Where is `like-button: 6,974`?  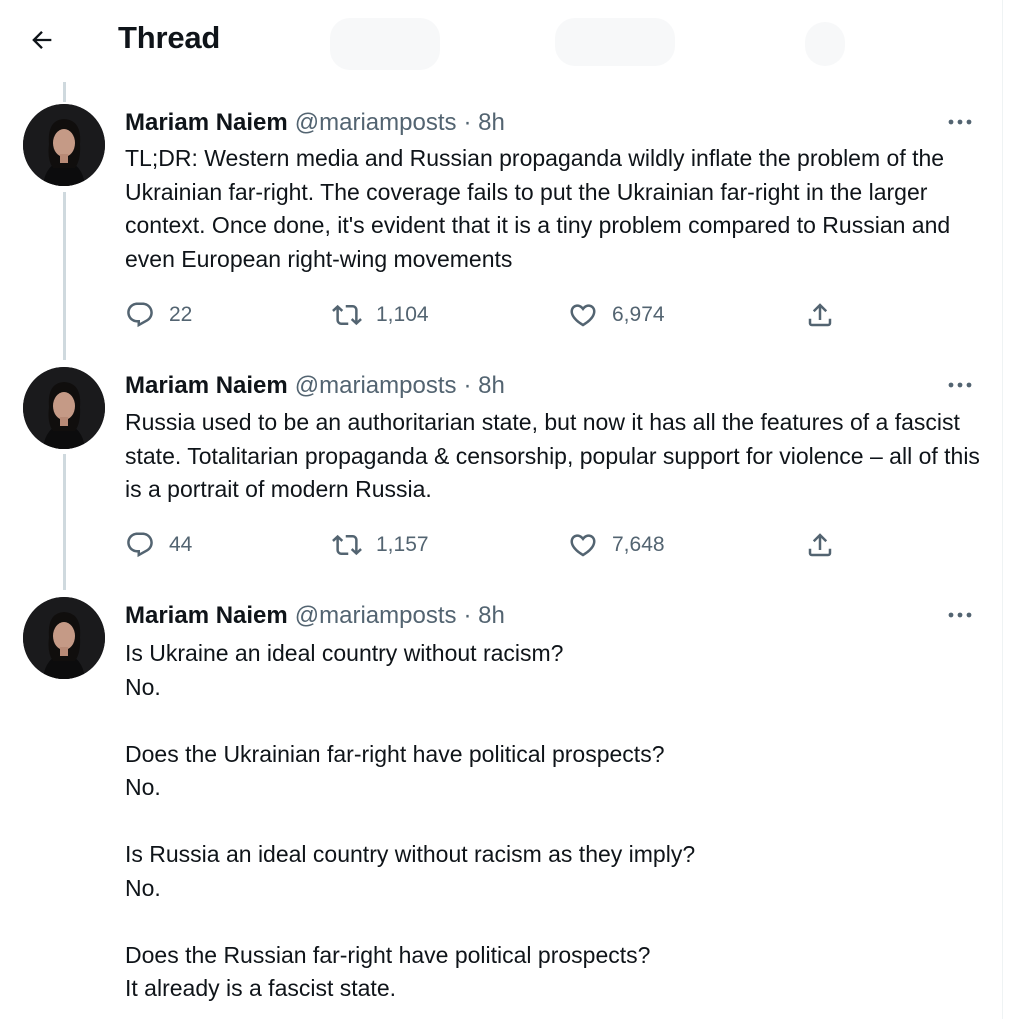 like-button: 6,974 is located at coordinates (616, 315).